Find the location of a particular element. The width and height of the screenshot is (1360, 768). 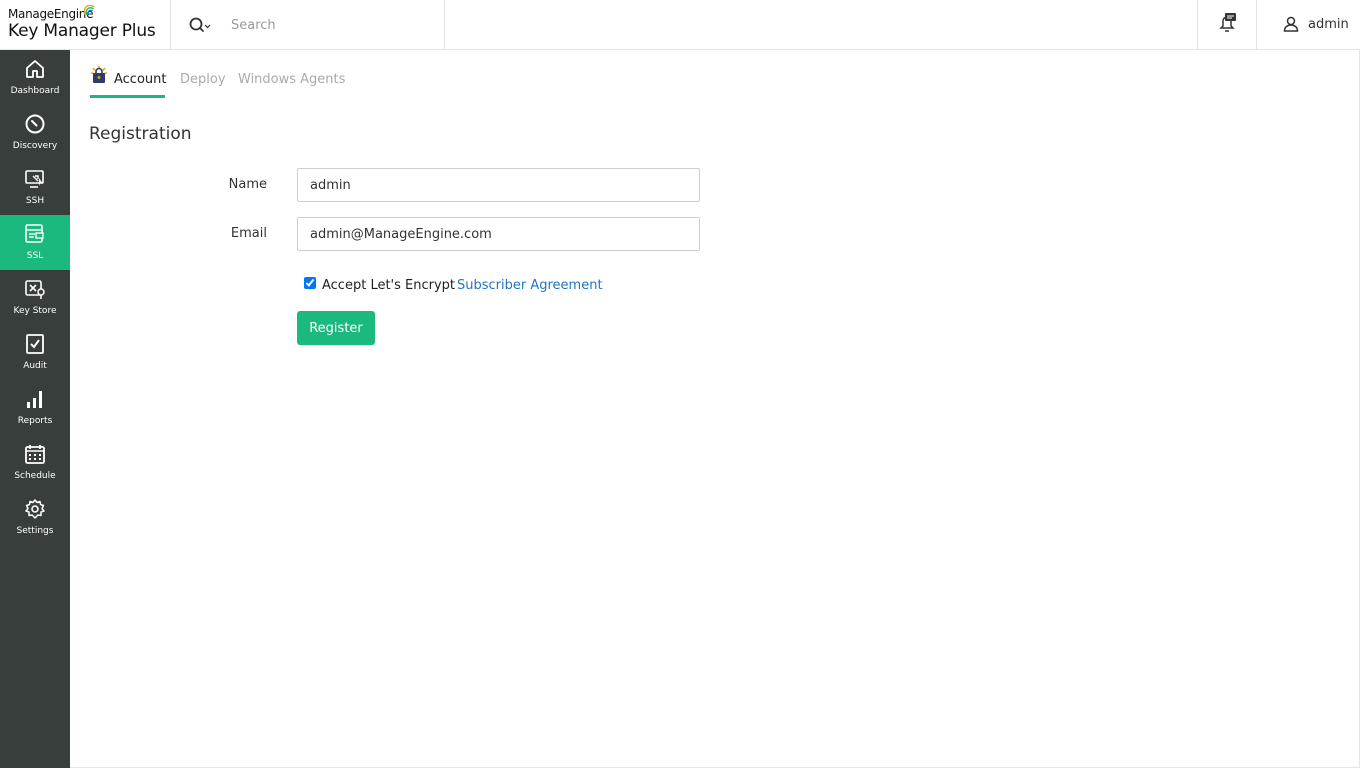

gear-icon is located at coordinates (35, 509).